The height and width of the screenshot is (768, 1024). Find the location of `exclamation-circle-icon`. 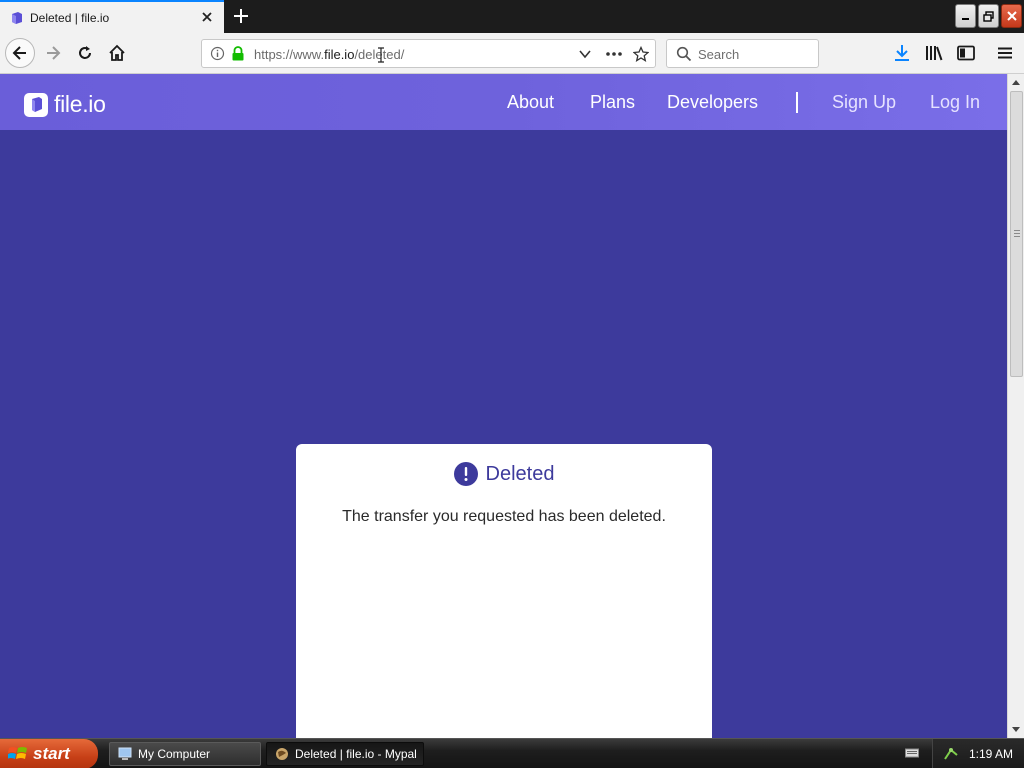

exclamation-circle-icon is located at coordinates (465, 474).